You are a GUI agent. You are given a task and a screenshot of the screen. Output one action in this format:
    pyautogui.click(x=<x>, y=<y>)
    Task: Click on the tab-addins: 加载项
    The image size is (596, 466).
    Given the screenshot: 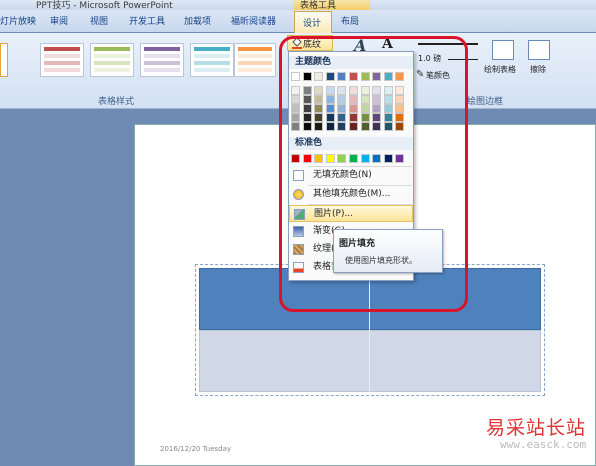 What is the action you would take?
    pyautogui.click(x=197, y=20)
    